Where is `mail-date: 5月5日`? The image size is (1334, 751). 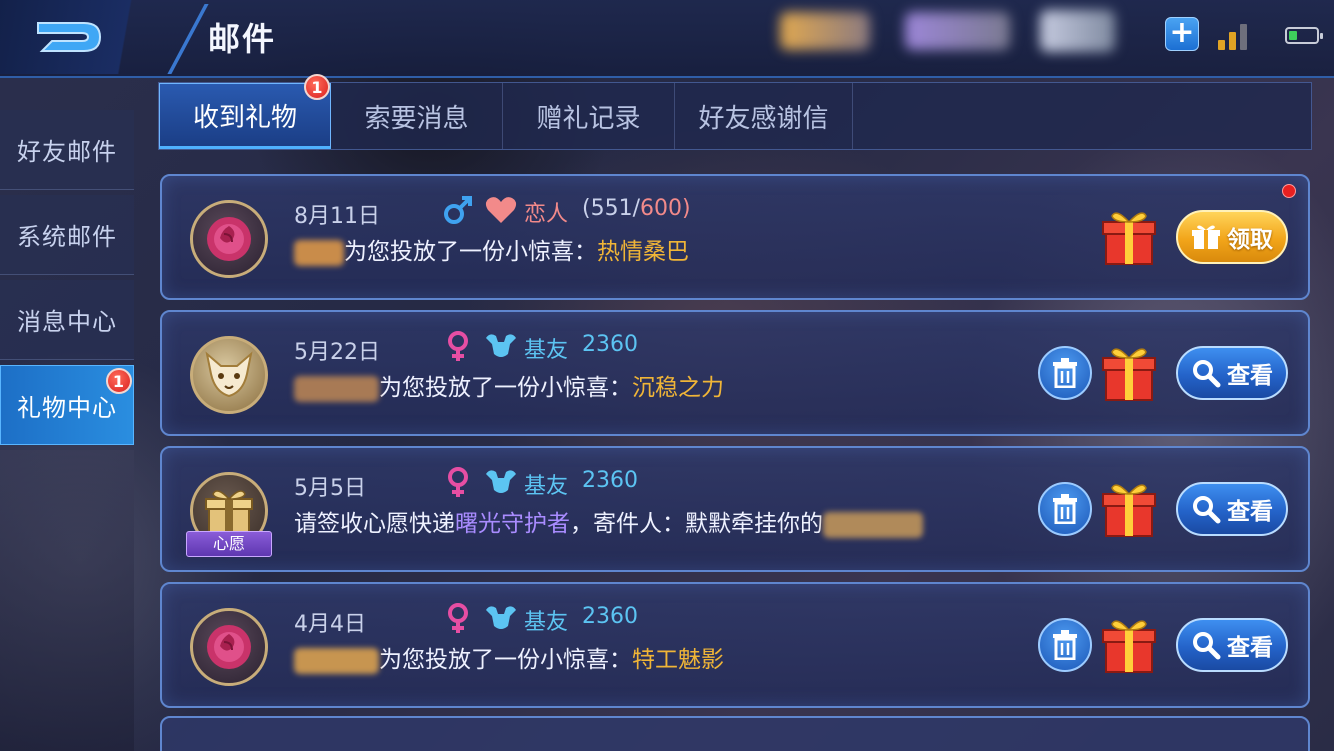
mail-date: 5月5日 is located at coordinates (330, 488).